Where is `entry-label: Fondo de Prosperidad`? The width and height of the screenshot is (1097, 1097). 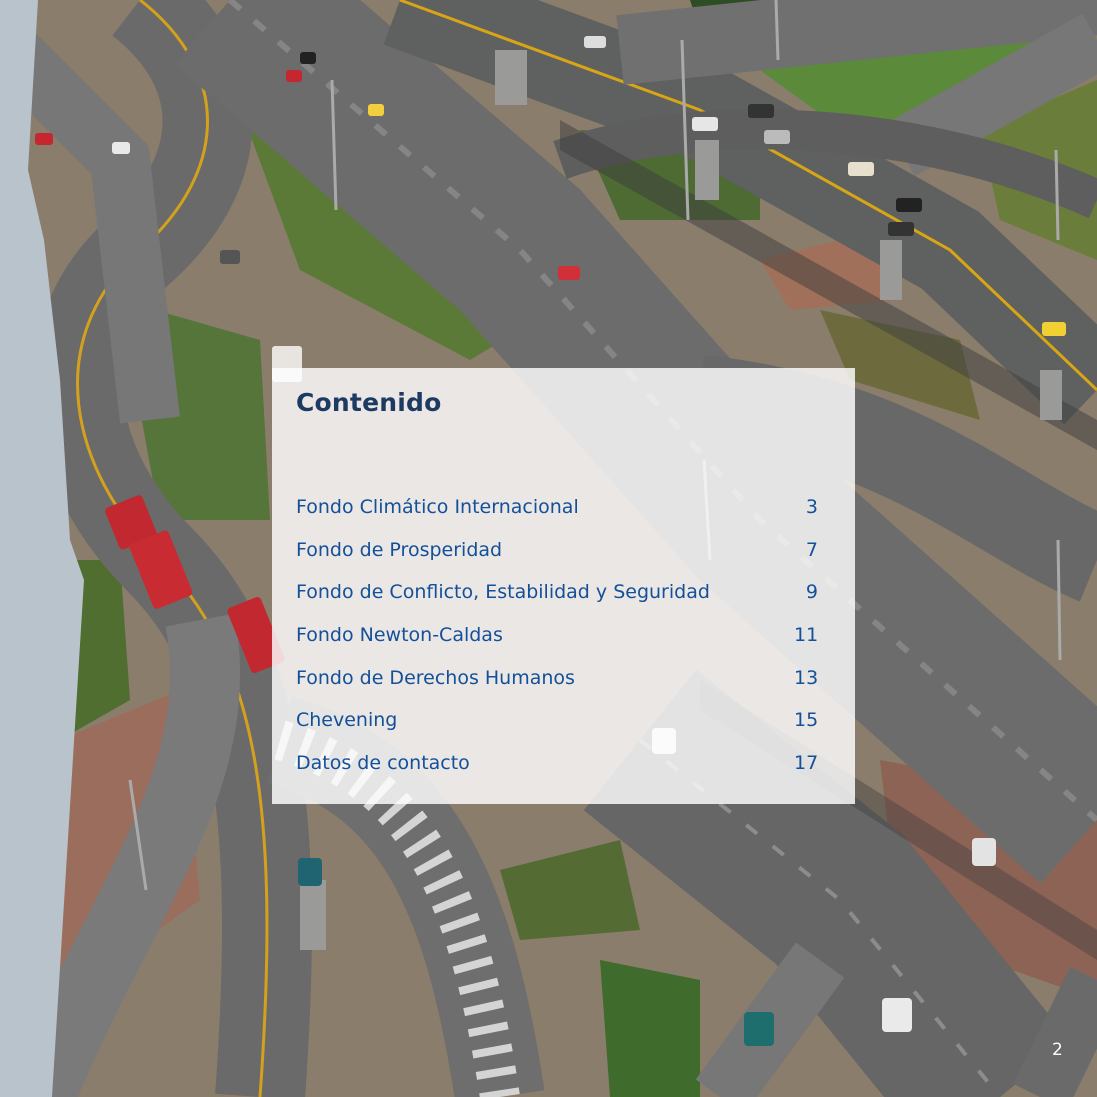
entry-label: Fondo de Prosperidad is located at coordinates (399, 549).